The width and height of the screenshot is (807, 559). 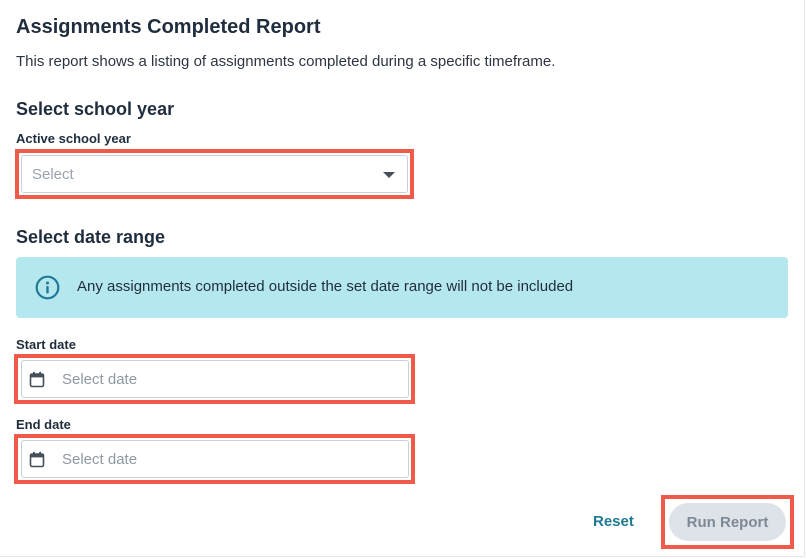 I want to click on run-report-button: Run Report, so click(x=727, y=522).